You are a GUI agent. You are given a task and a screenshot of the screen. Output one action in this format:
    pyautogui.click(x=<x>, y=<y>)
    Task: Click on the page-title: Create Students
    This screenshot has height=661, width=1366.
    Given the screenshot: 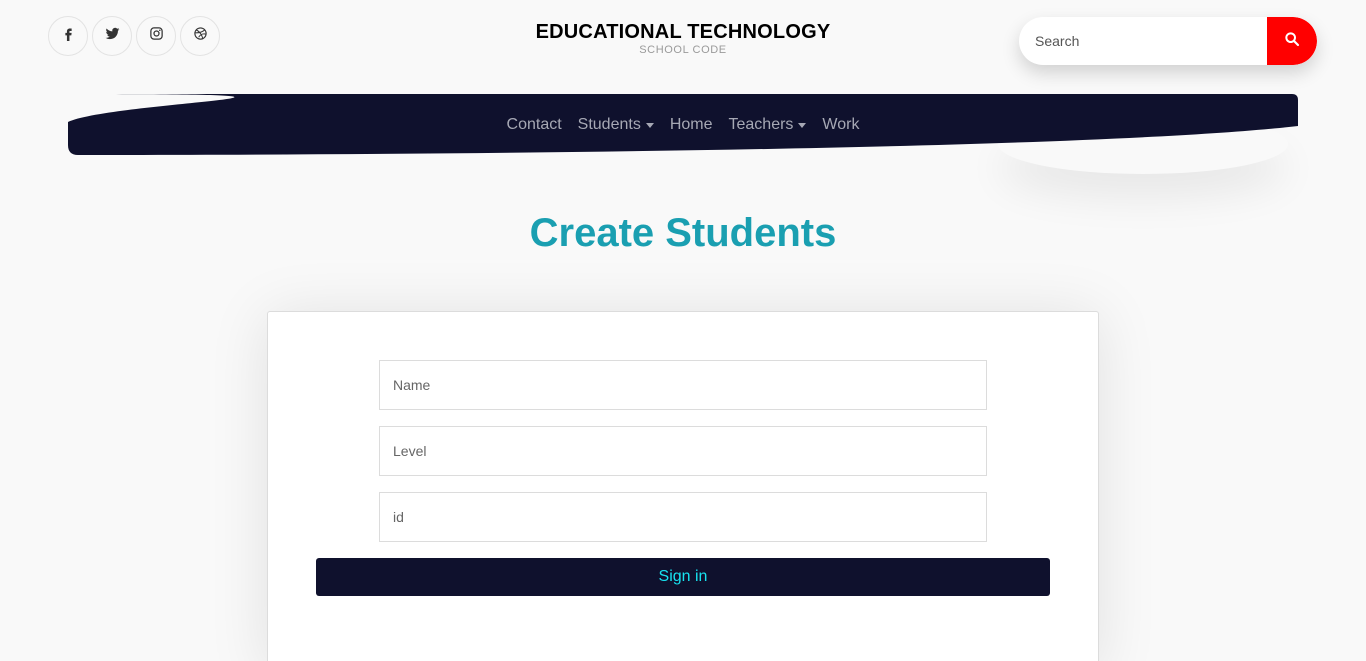 What is the action you would take?
    pyautogui.click(x=683, y=233)
    